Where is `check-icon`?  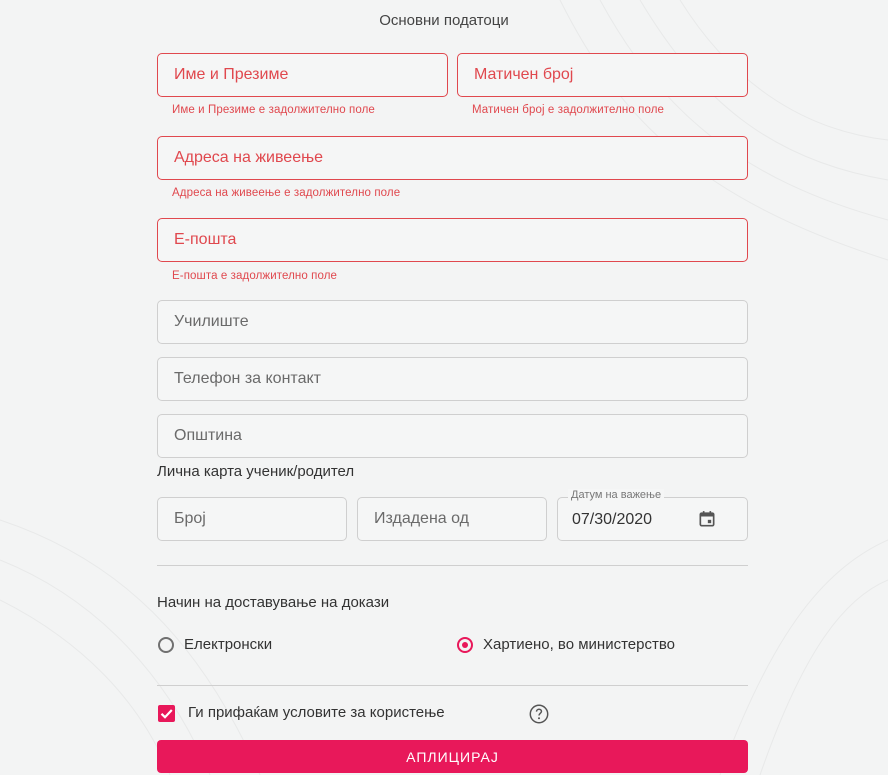
check-icon is located at coordinates (166, 714).